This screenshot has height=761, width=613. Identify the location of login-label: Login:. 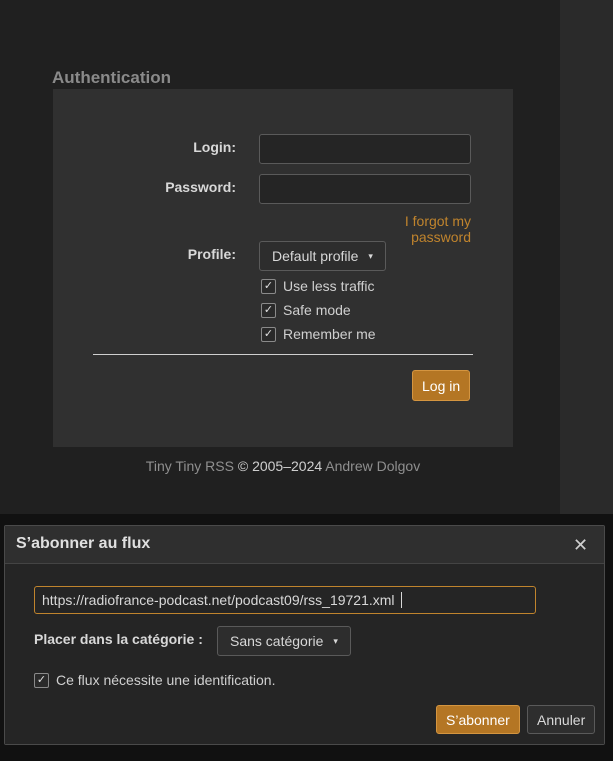
(214, 147).